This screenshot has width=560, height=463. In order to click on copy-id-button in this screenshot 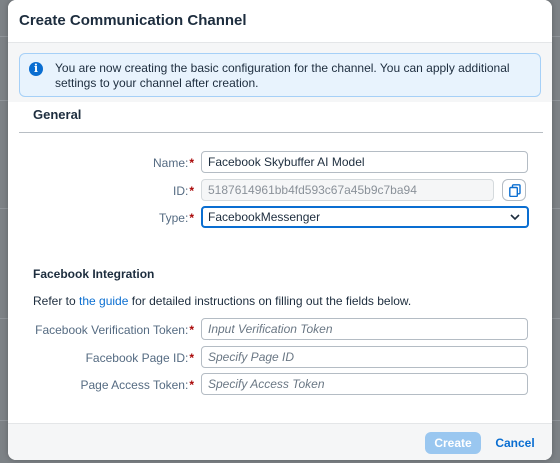, I will do `click(514, 190)`.